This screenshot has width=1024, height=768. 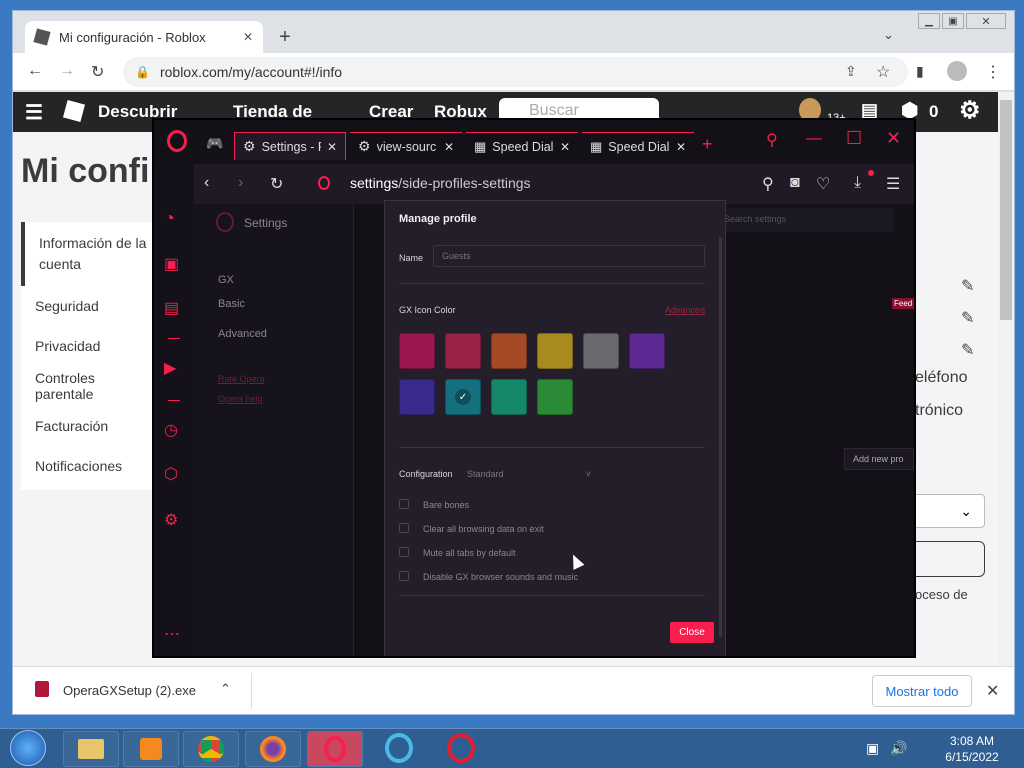 I want to click on color-swatch-indigo, so click(x=417, y=397).